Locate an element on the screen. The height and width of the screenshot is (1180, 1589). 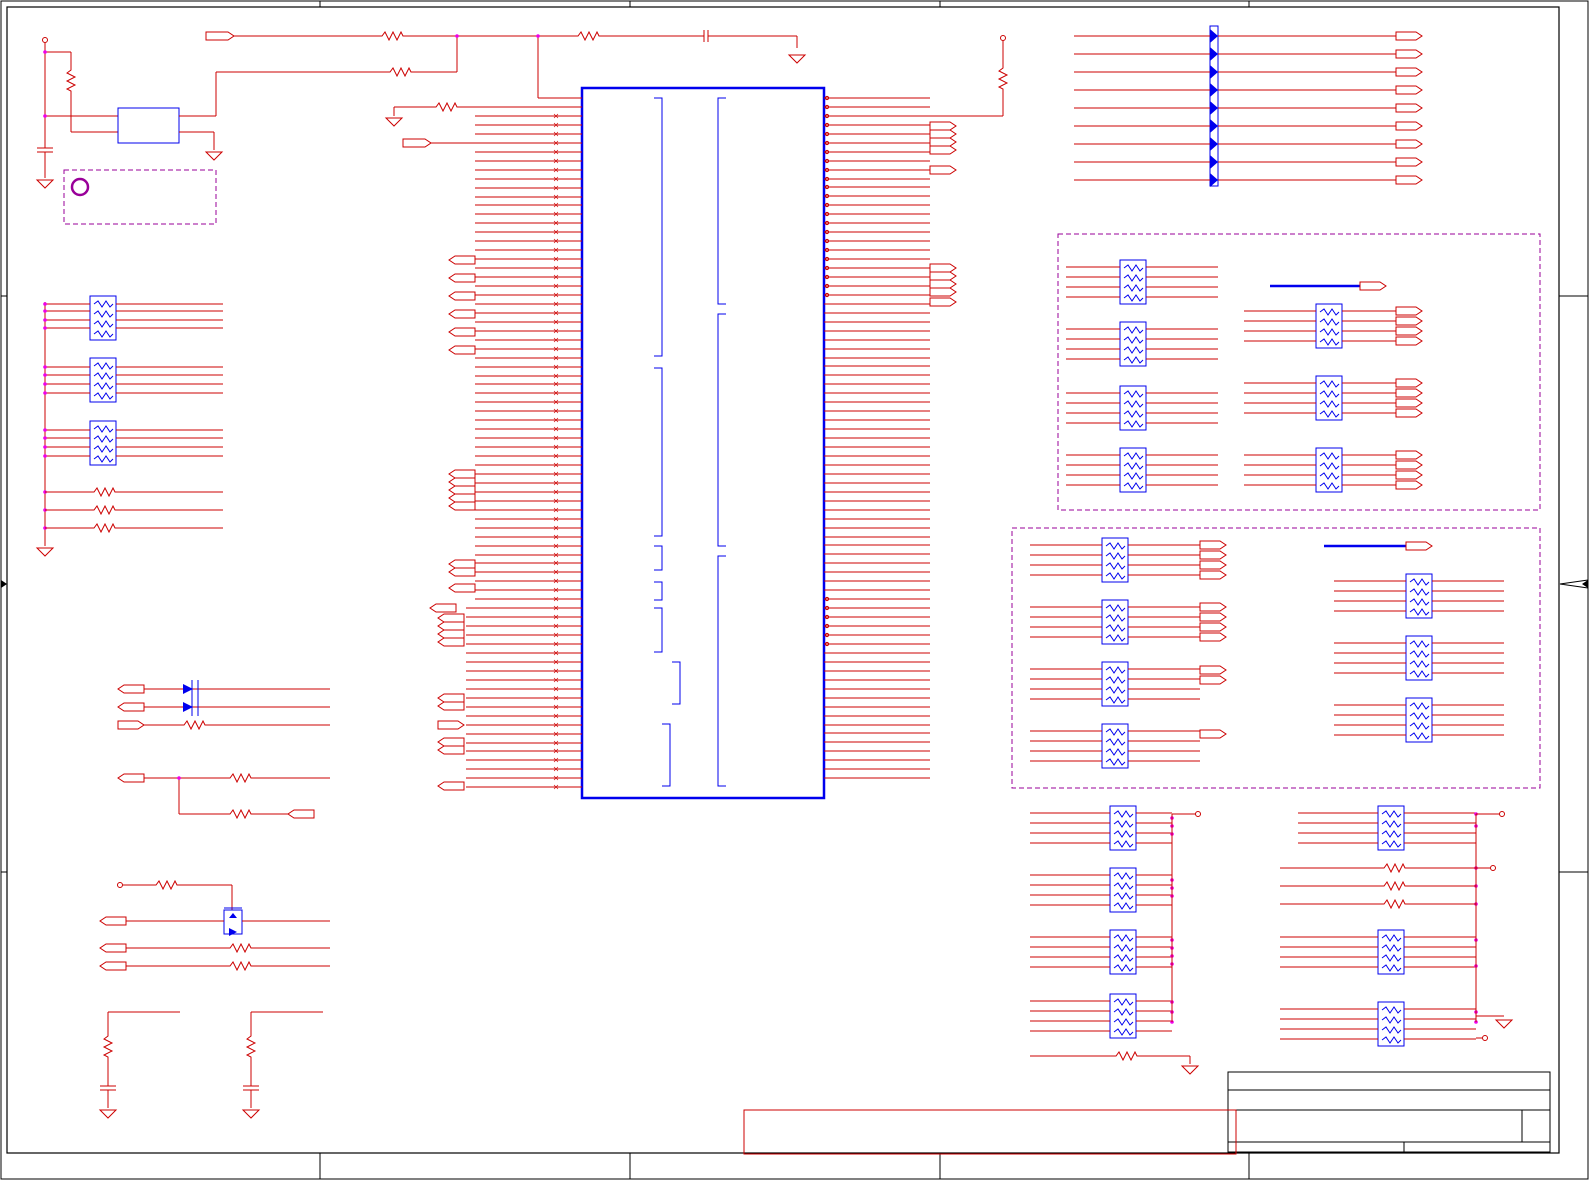
left-pull-resistors is located at coordinates (129, 426).